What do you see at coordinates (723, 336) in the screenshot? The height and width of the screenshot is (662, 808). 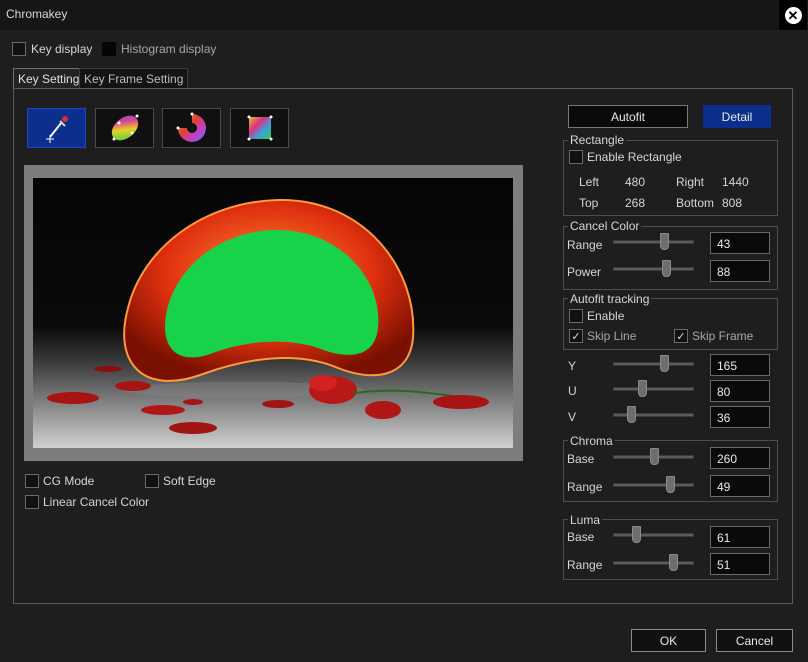 I see `skip-frame-label: Skip Frame` at bounding box center [723, 336].